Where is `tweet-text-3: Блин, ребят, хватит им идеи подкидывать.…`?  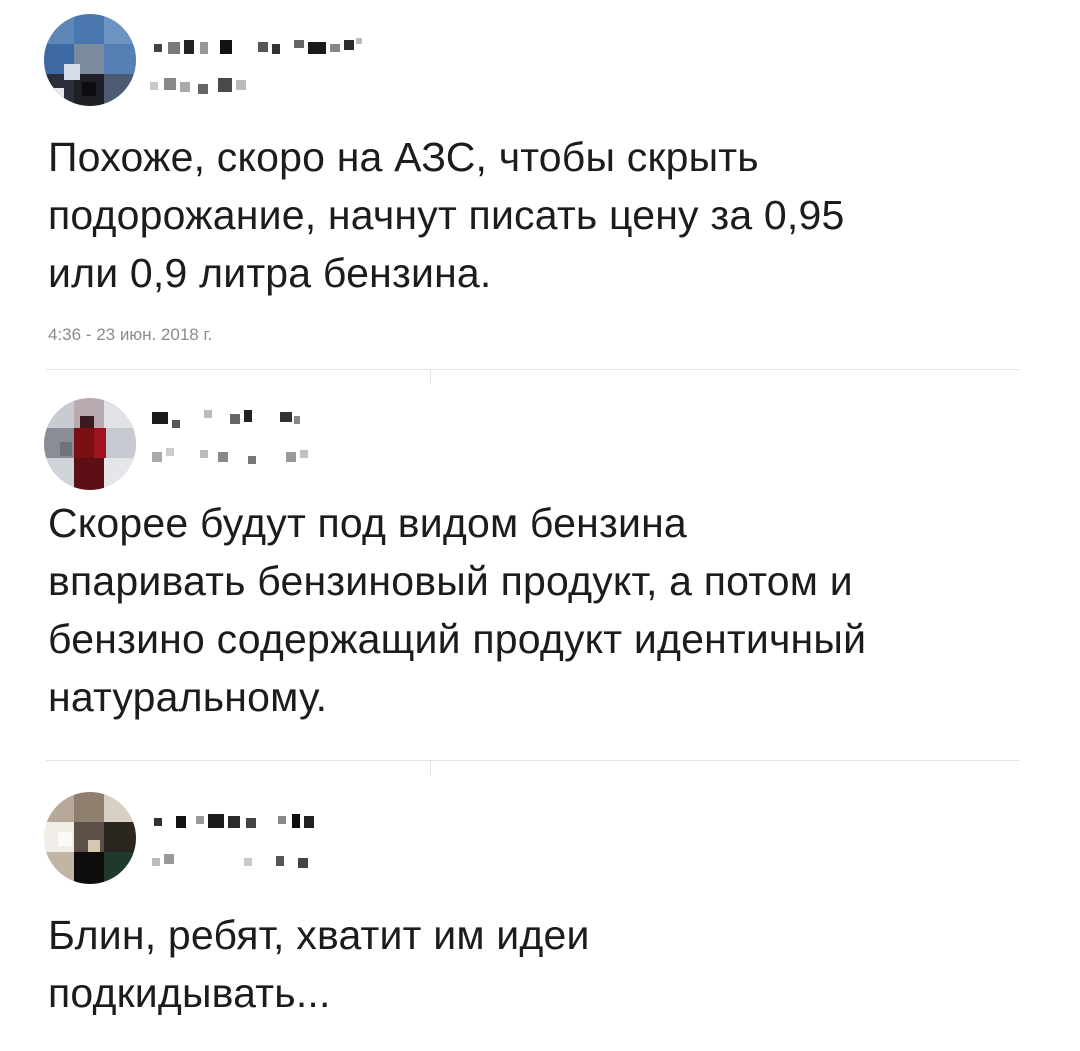 tweet-text-3: Блин, ребят, хватит им идеи подкидывать.… is located at coordinates (319, 964).